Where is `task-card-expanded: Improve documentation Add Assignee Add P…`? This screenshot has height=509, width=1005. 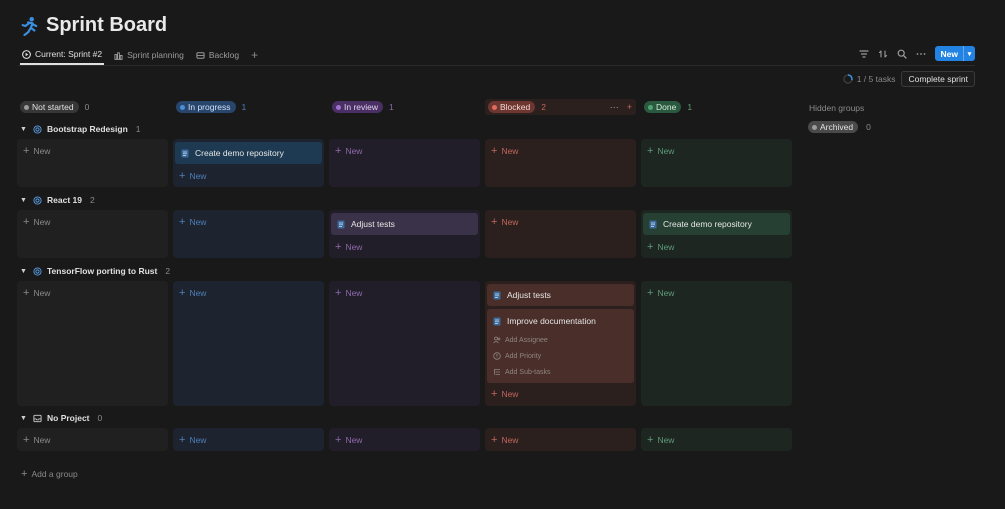 task-card-expanded: Improve documentation Add Assignee Add P… is located at coordinates (560, 346).